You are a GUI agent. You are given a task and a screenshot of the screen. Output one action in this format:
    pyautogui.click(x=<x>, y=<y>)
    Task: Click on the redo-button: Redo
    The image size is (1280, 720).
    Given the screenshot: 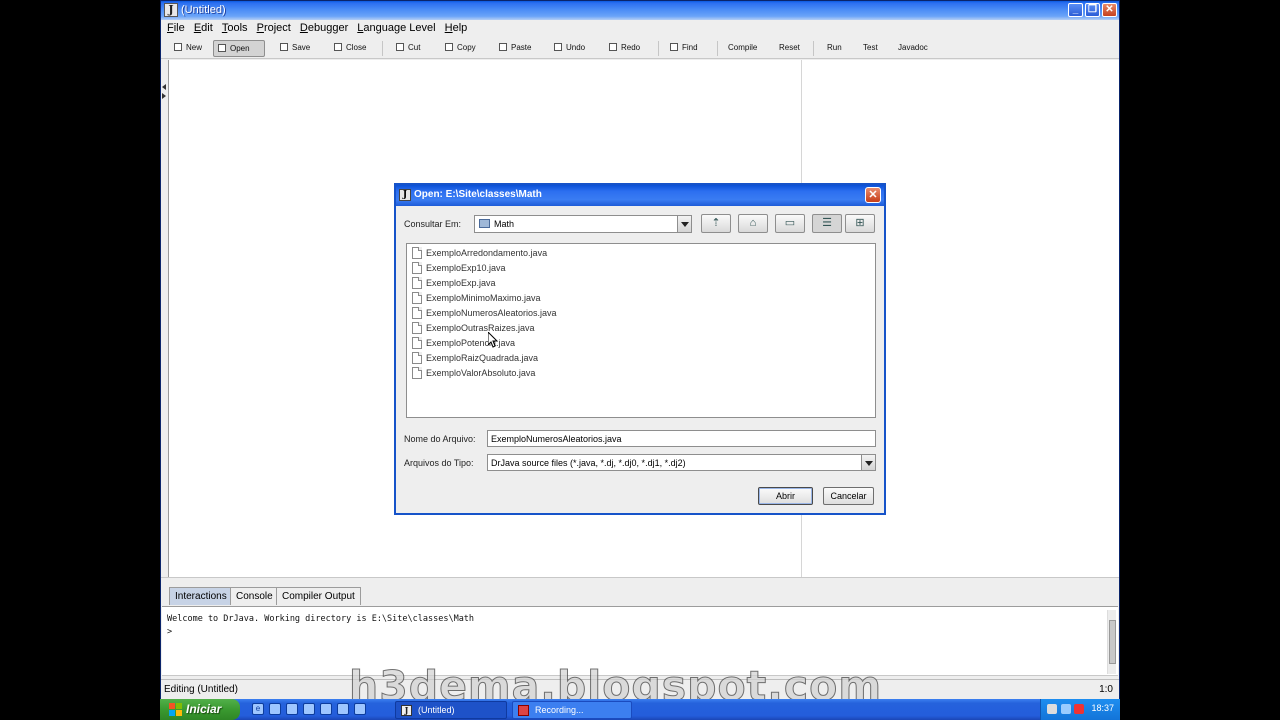 What is the action you would take?
    pyautogui.click(x=622, y=48)
    